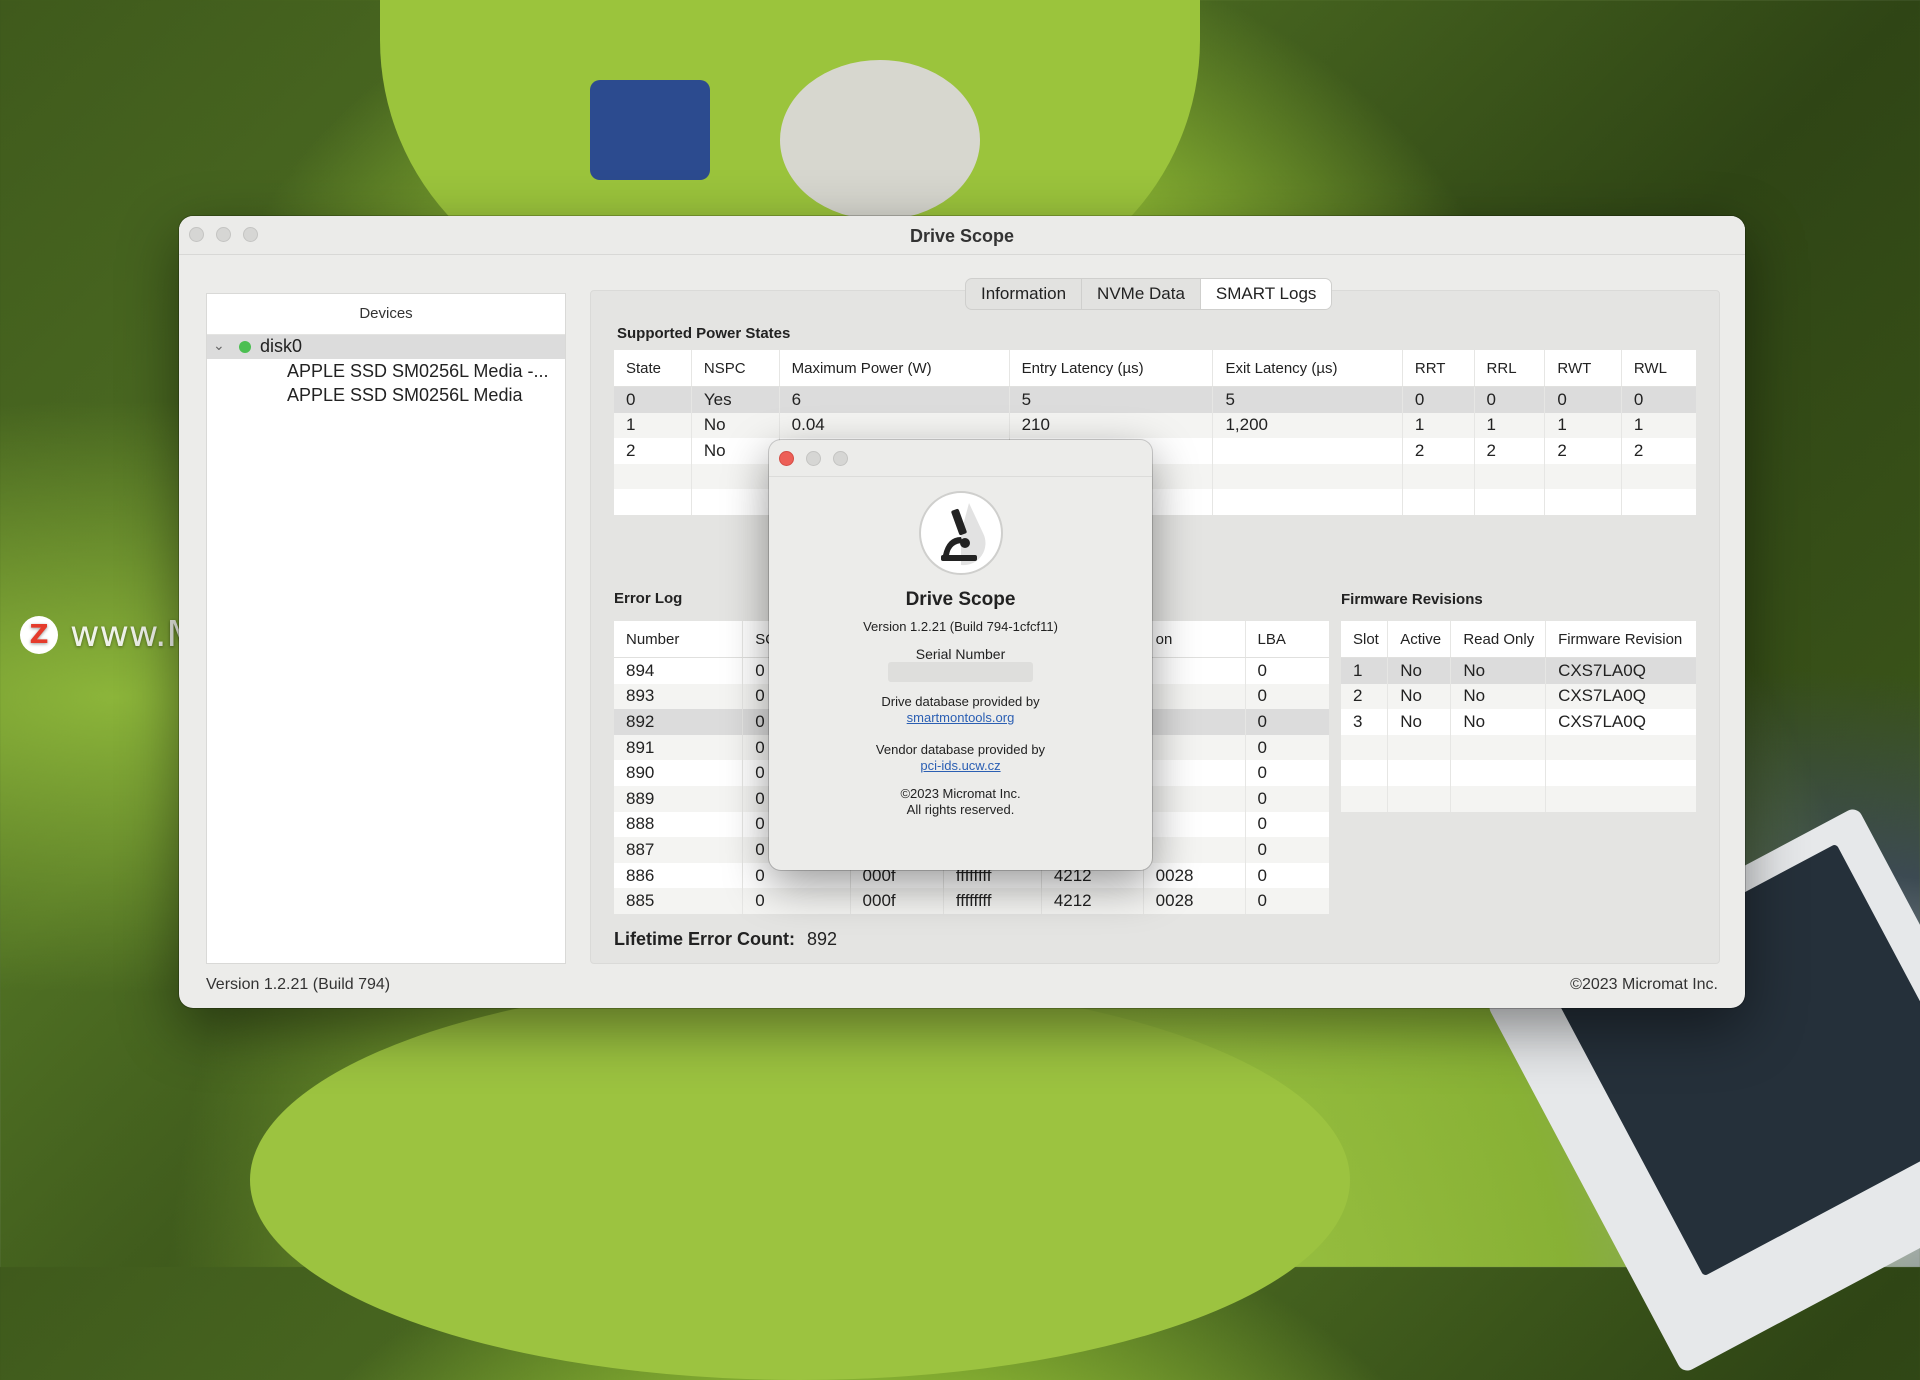 This screenshot has width=1920, height=1380. Describe the element at coordinates (679, 798) in the screenshot. I see `table-cell: 889` at that location.